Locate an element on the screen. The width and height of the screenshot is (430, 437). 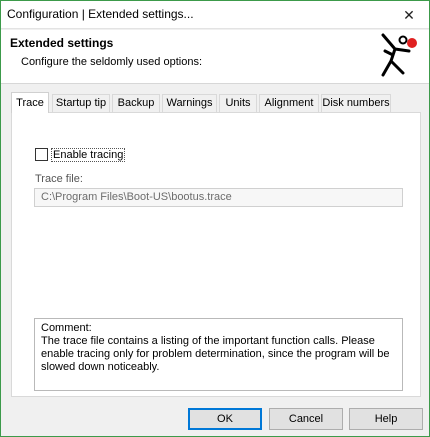
title-bar: Configuration | Extended settings... ✕ is located at coordinates (215, 15).